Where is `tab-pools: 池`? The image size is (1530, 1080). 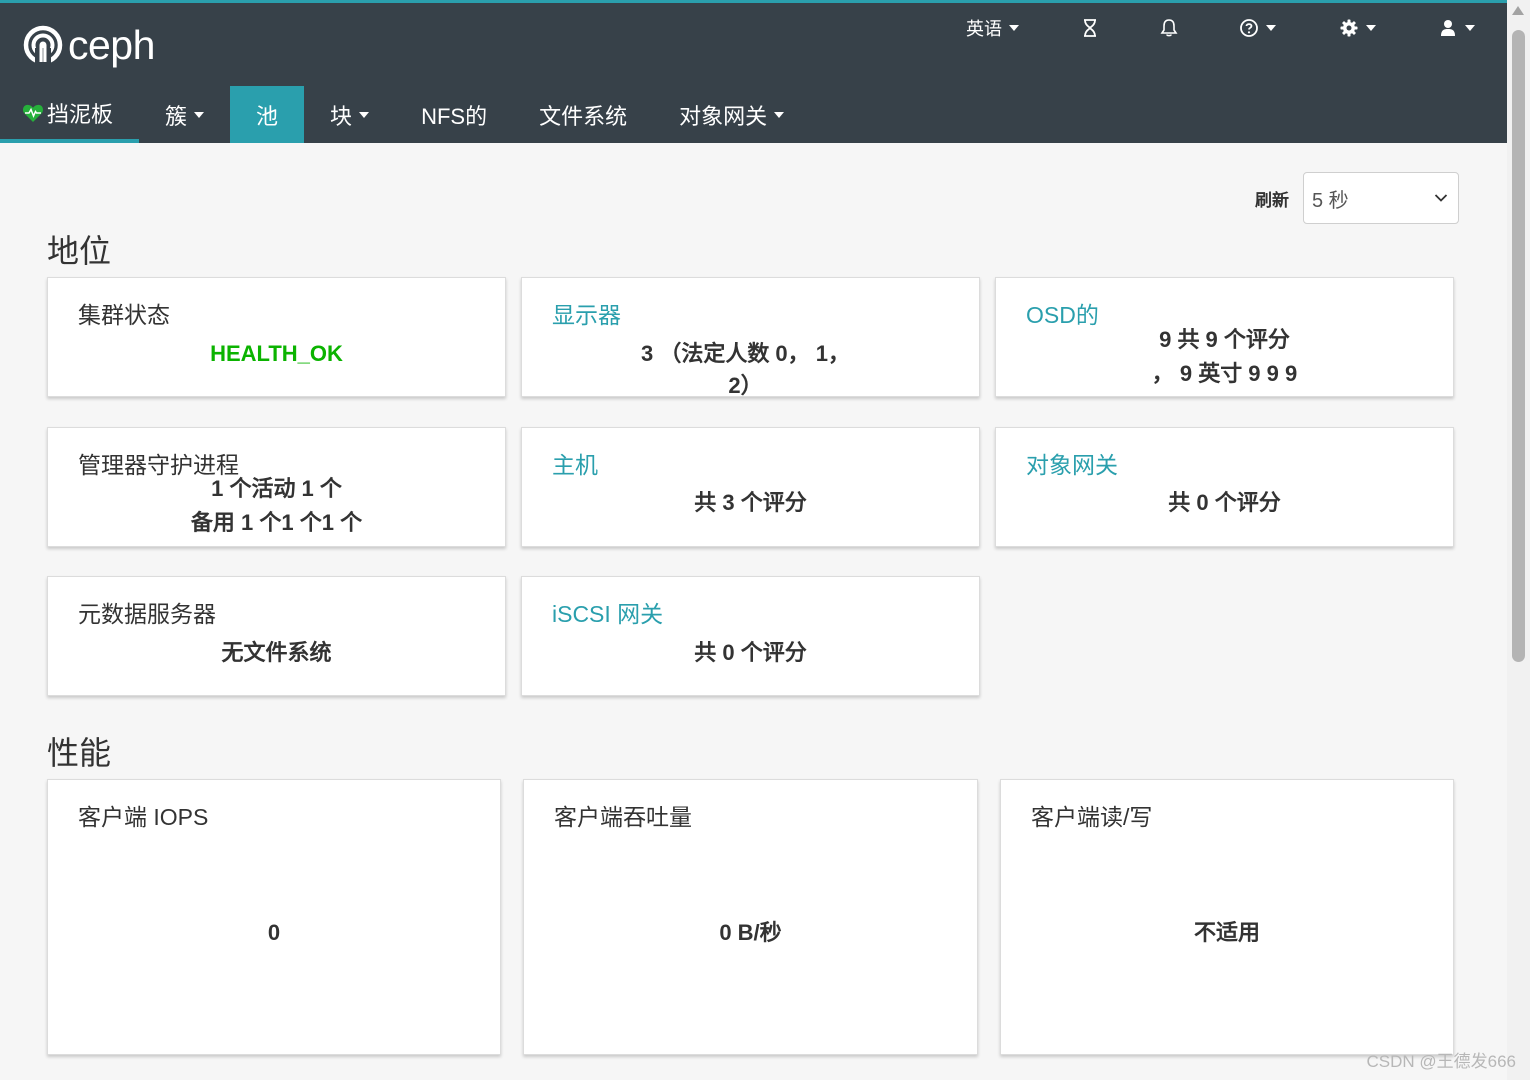
tab-pools: 池 is located at coordinates (267, 114).